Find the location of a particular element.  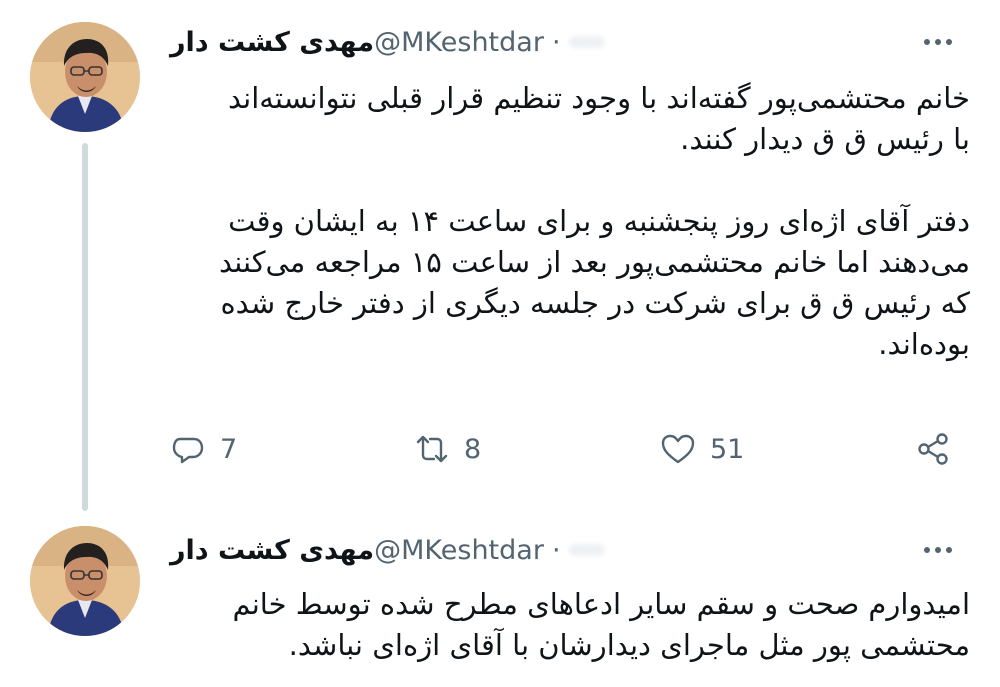

thread-connector-line is located at coordinates (85, 327).